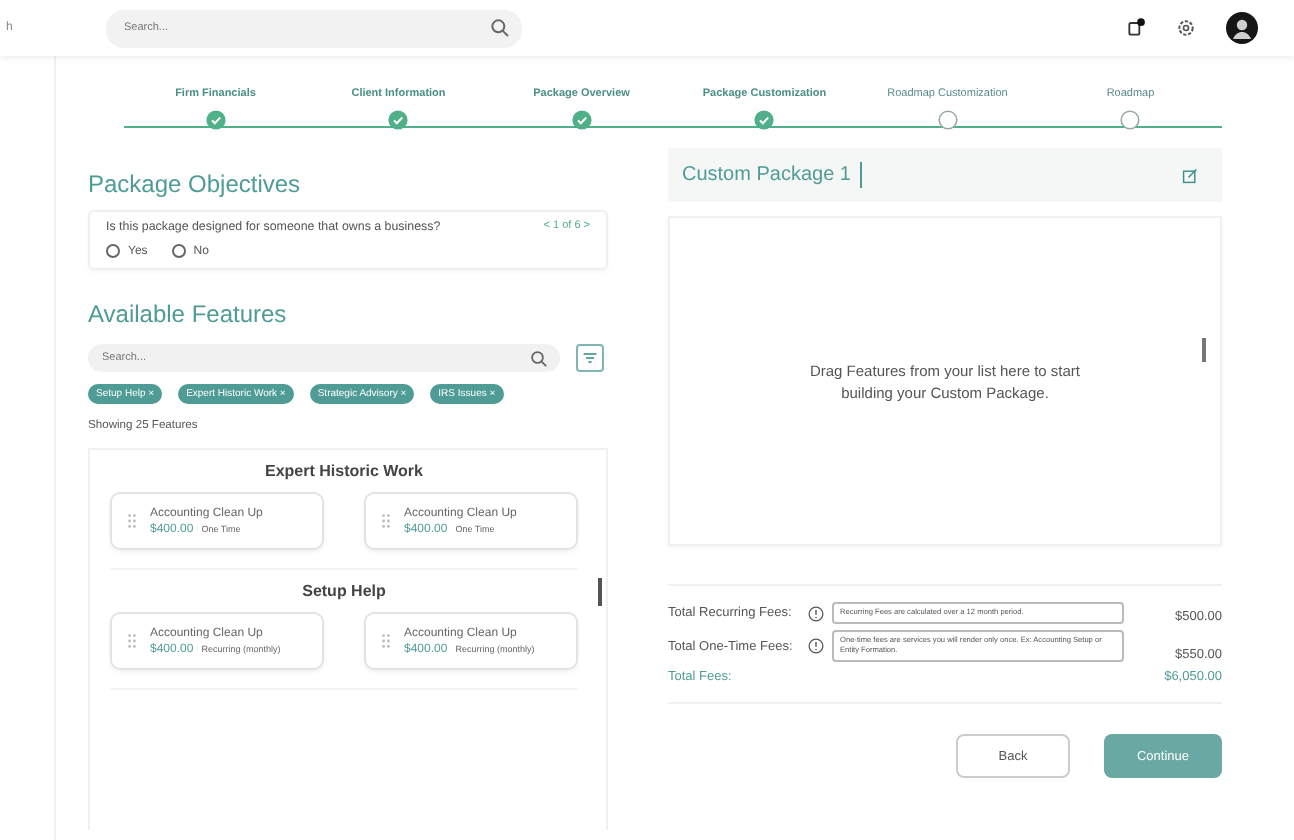  Describe the element at coordinates (1186, 28) in the screenshot. I see `settings-icon` at that location.